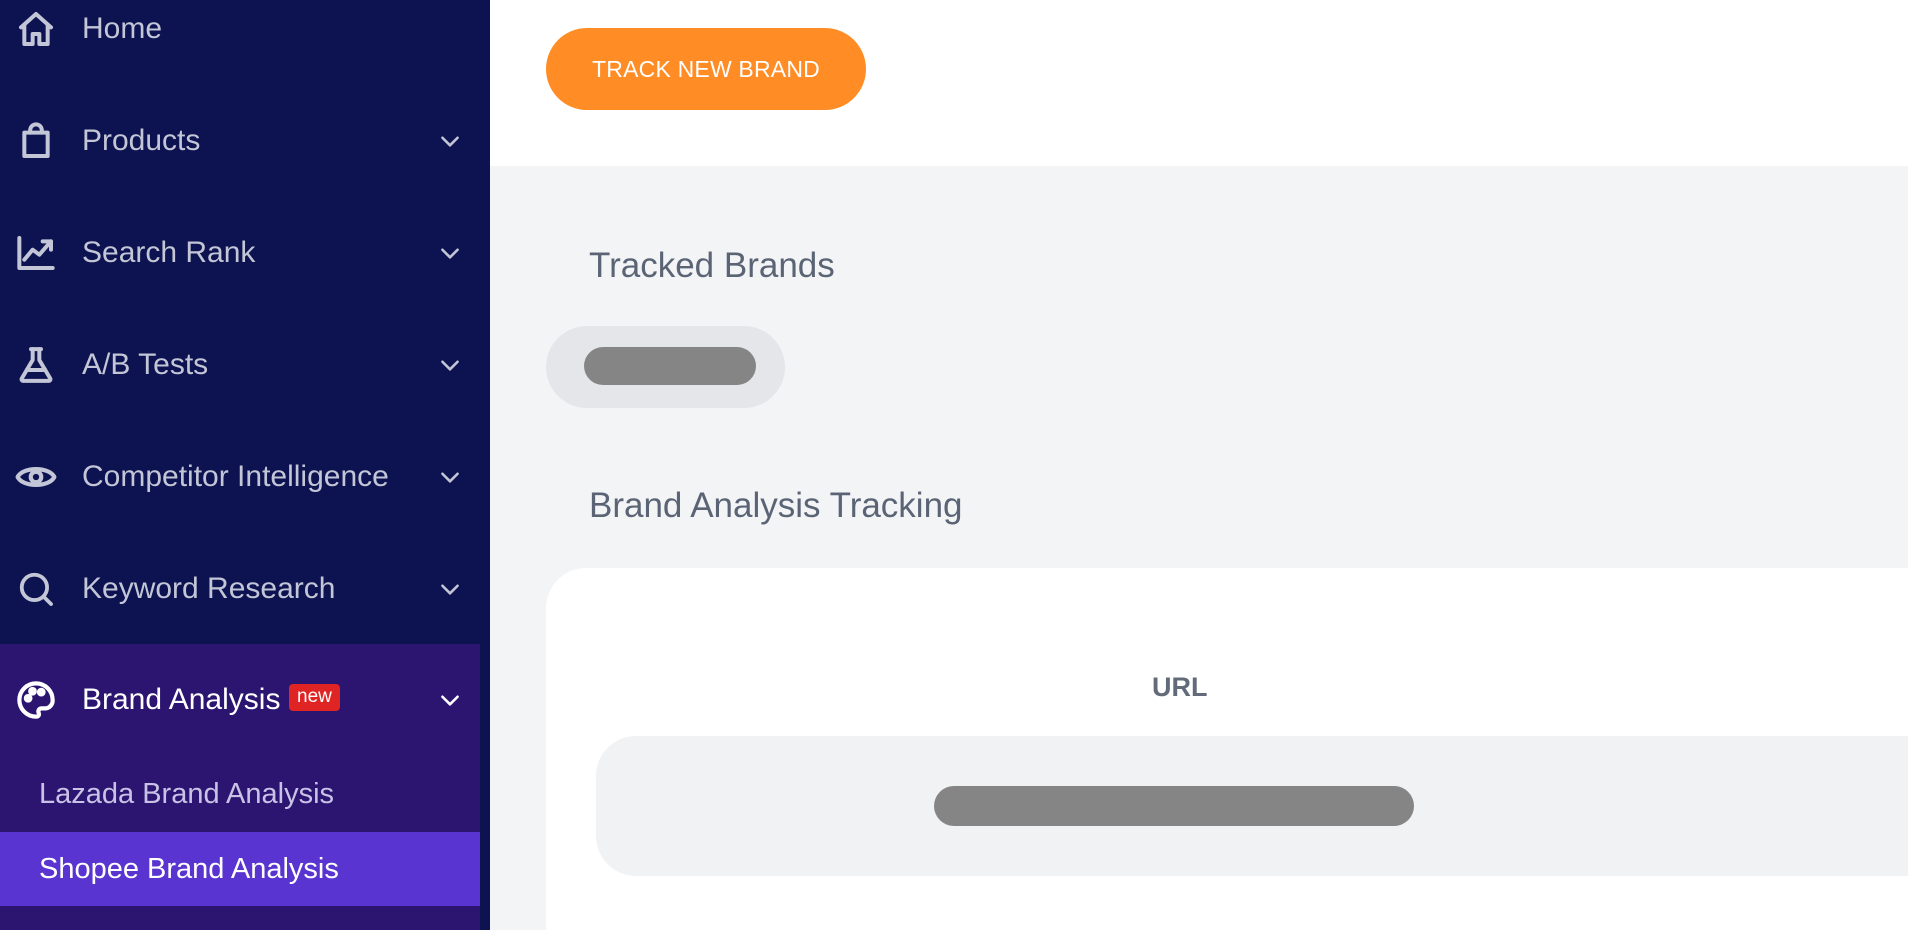 The image size is (1908, 930). Describe the element at coordinates (245, 42) in the screenshot. I see `sidebar-item-home: Home` at that location.